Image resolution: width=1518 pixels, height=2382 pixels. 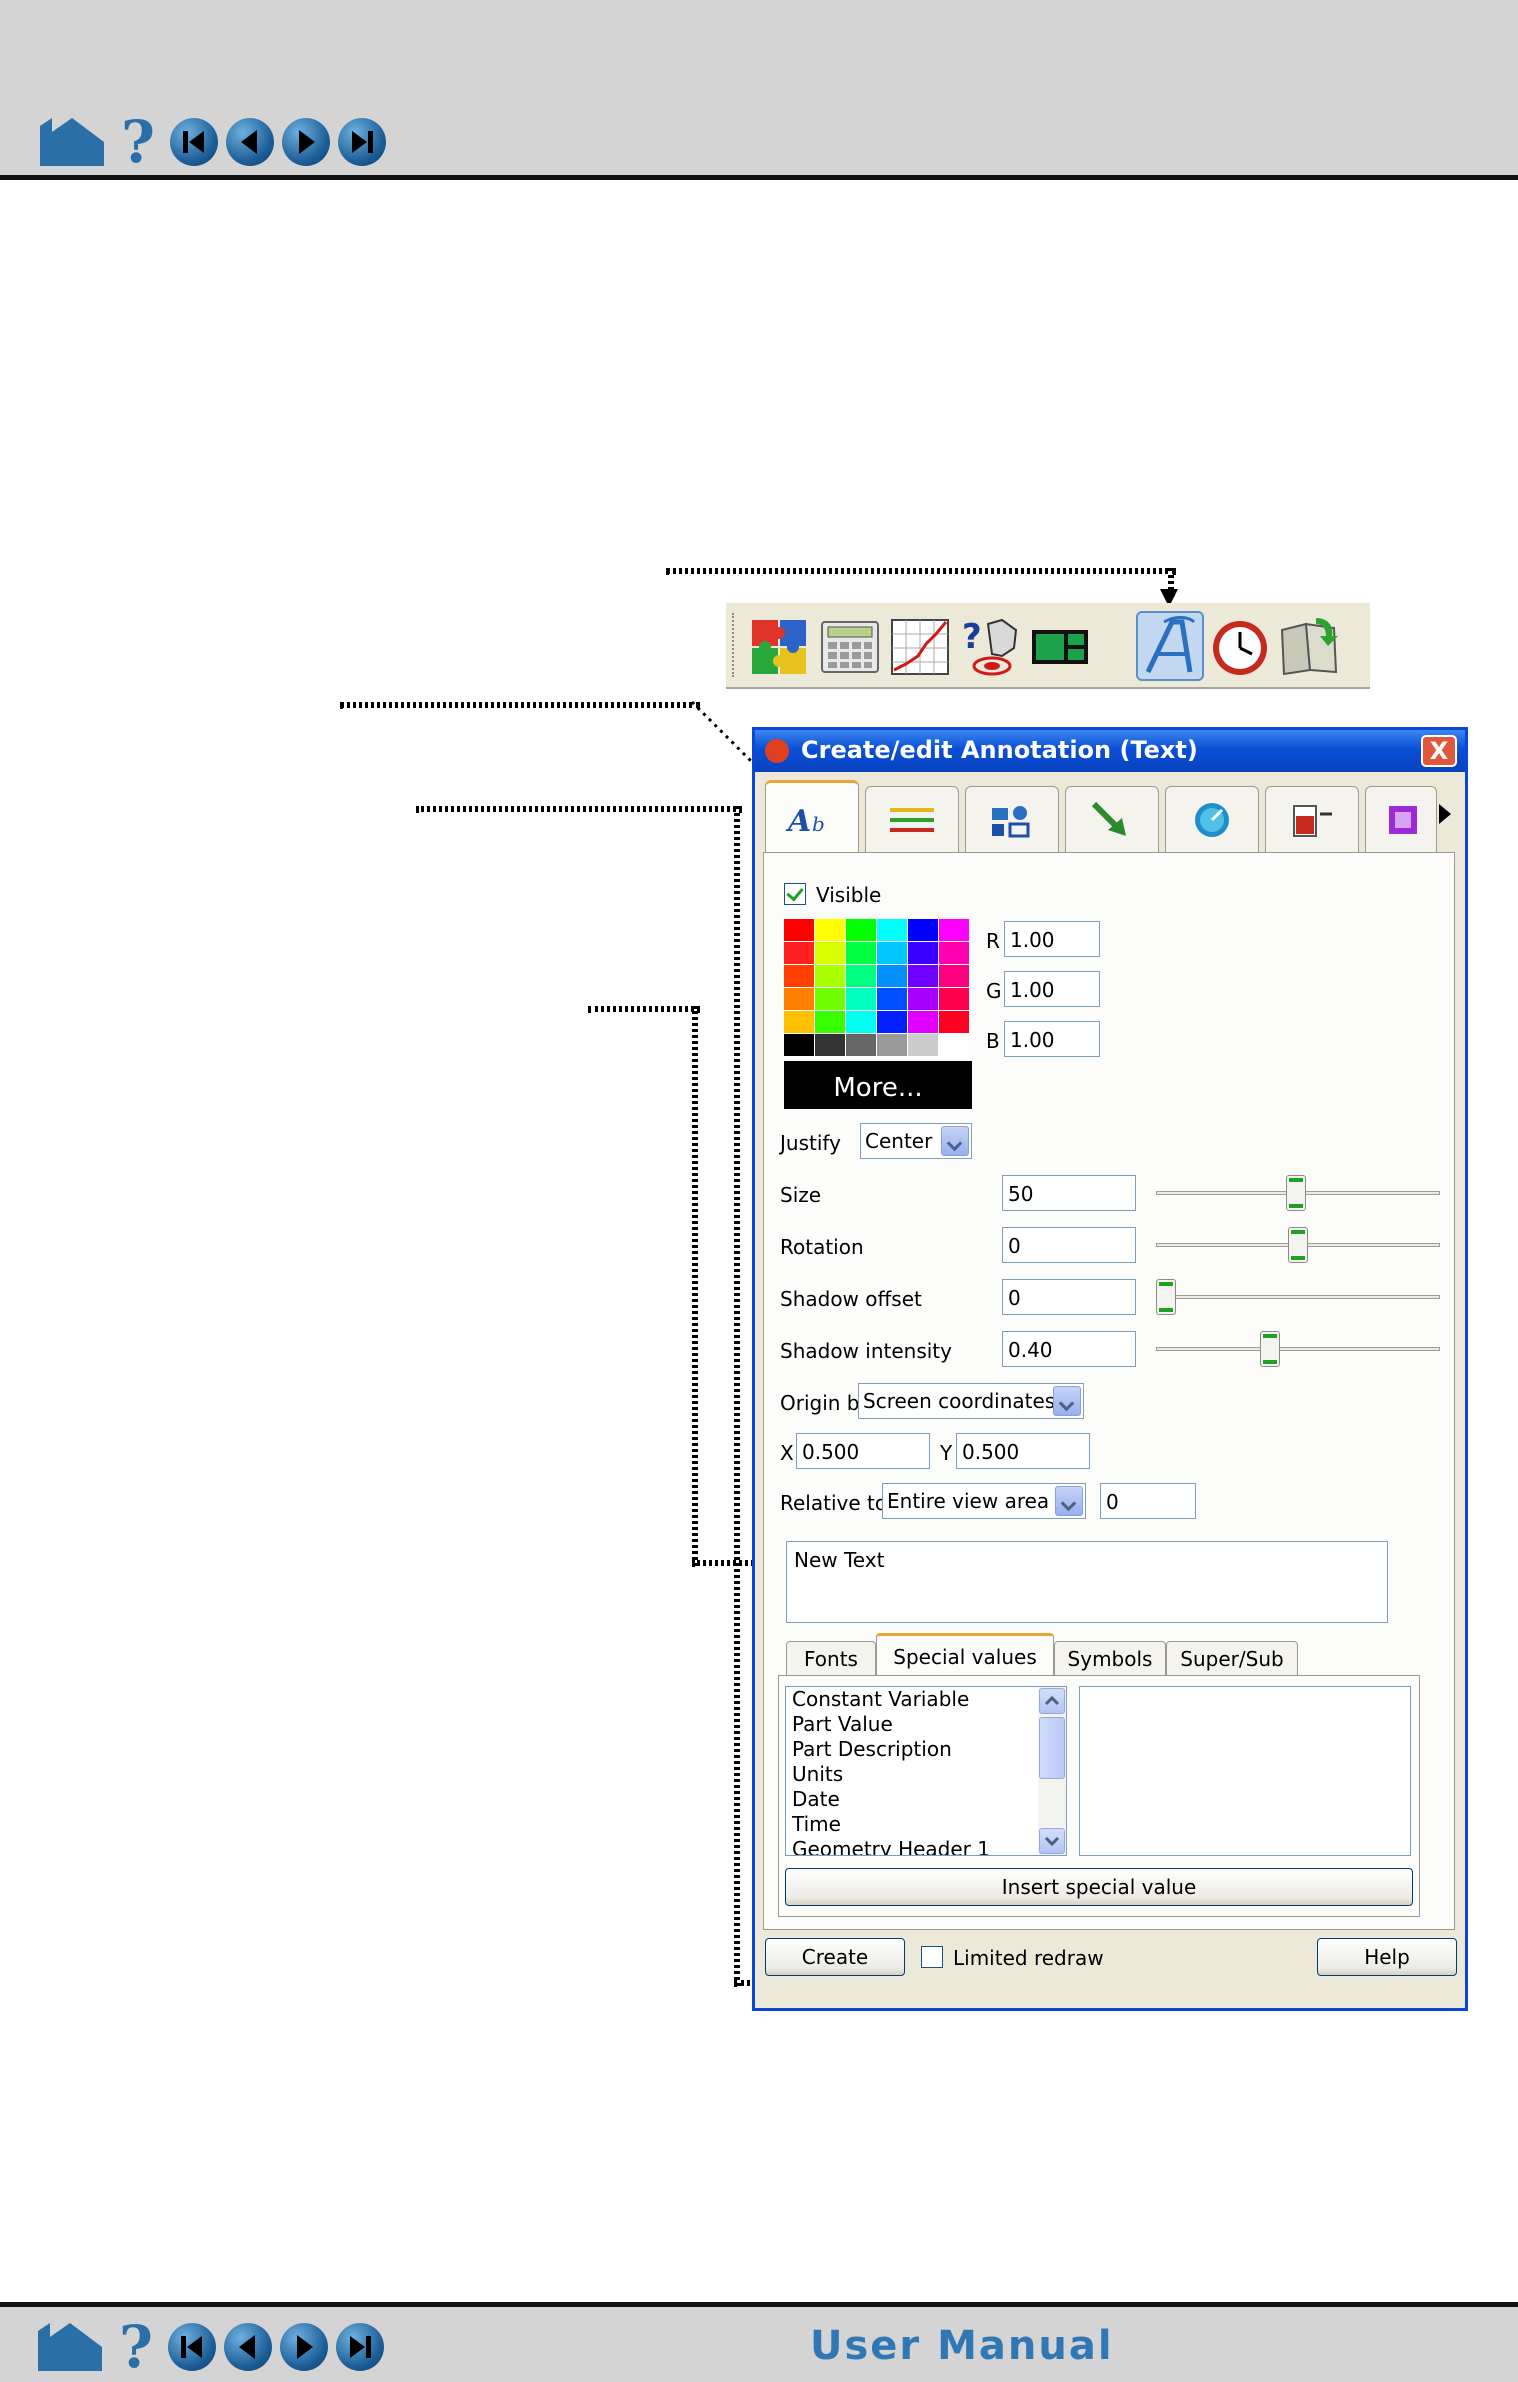 I want to click on tab-gauges, so click(x=1312, y=819).